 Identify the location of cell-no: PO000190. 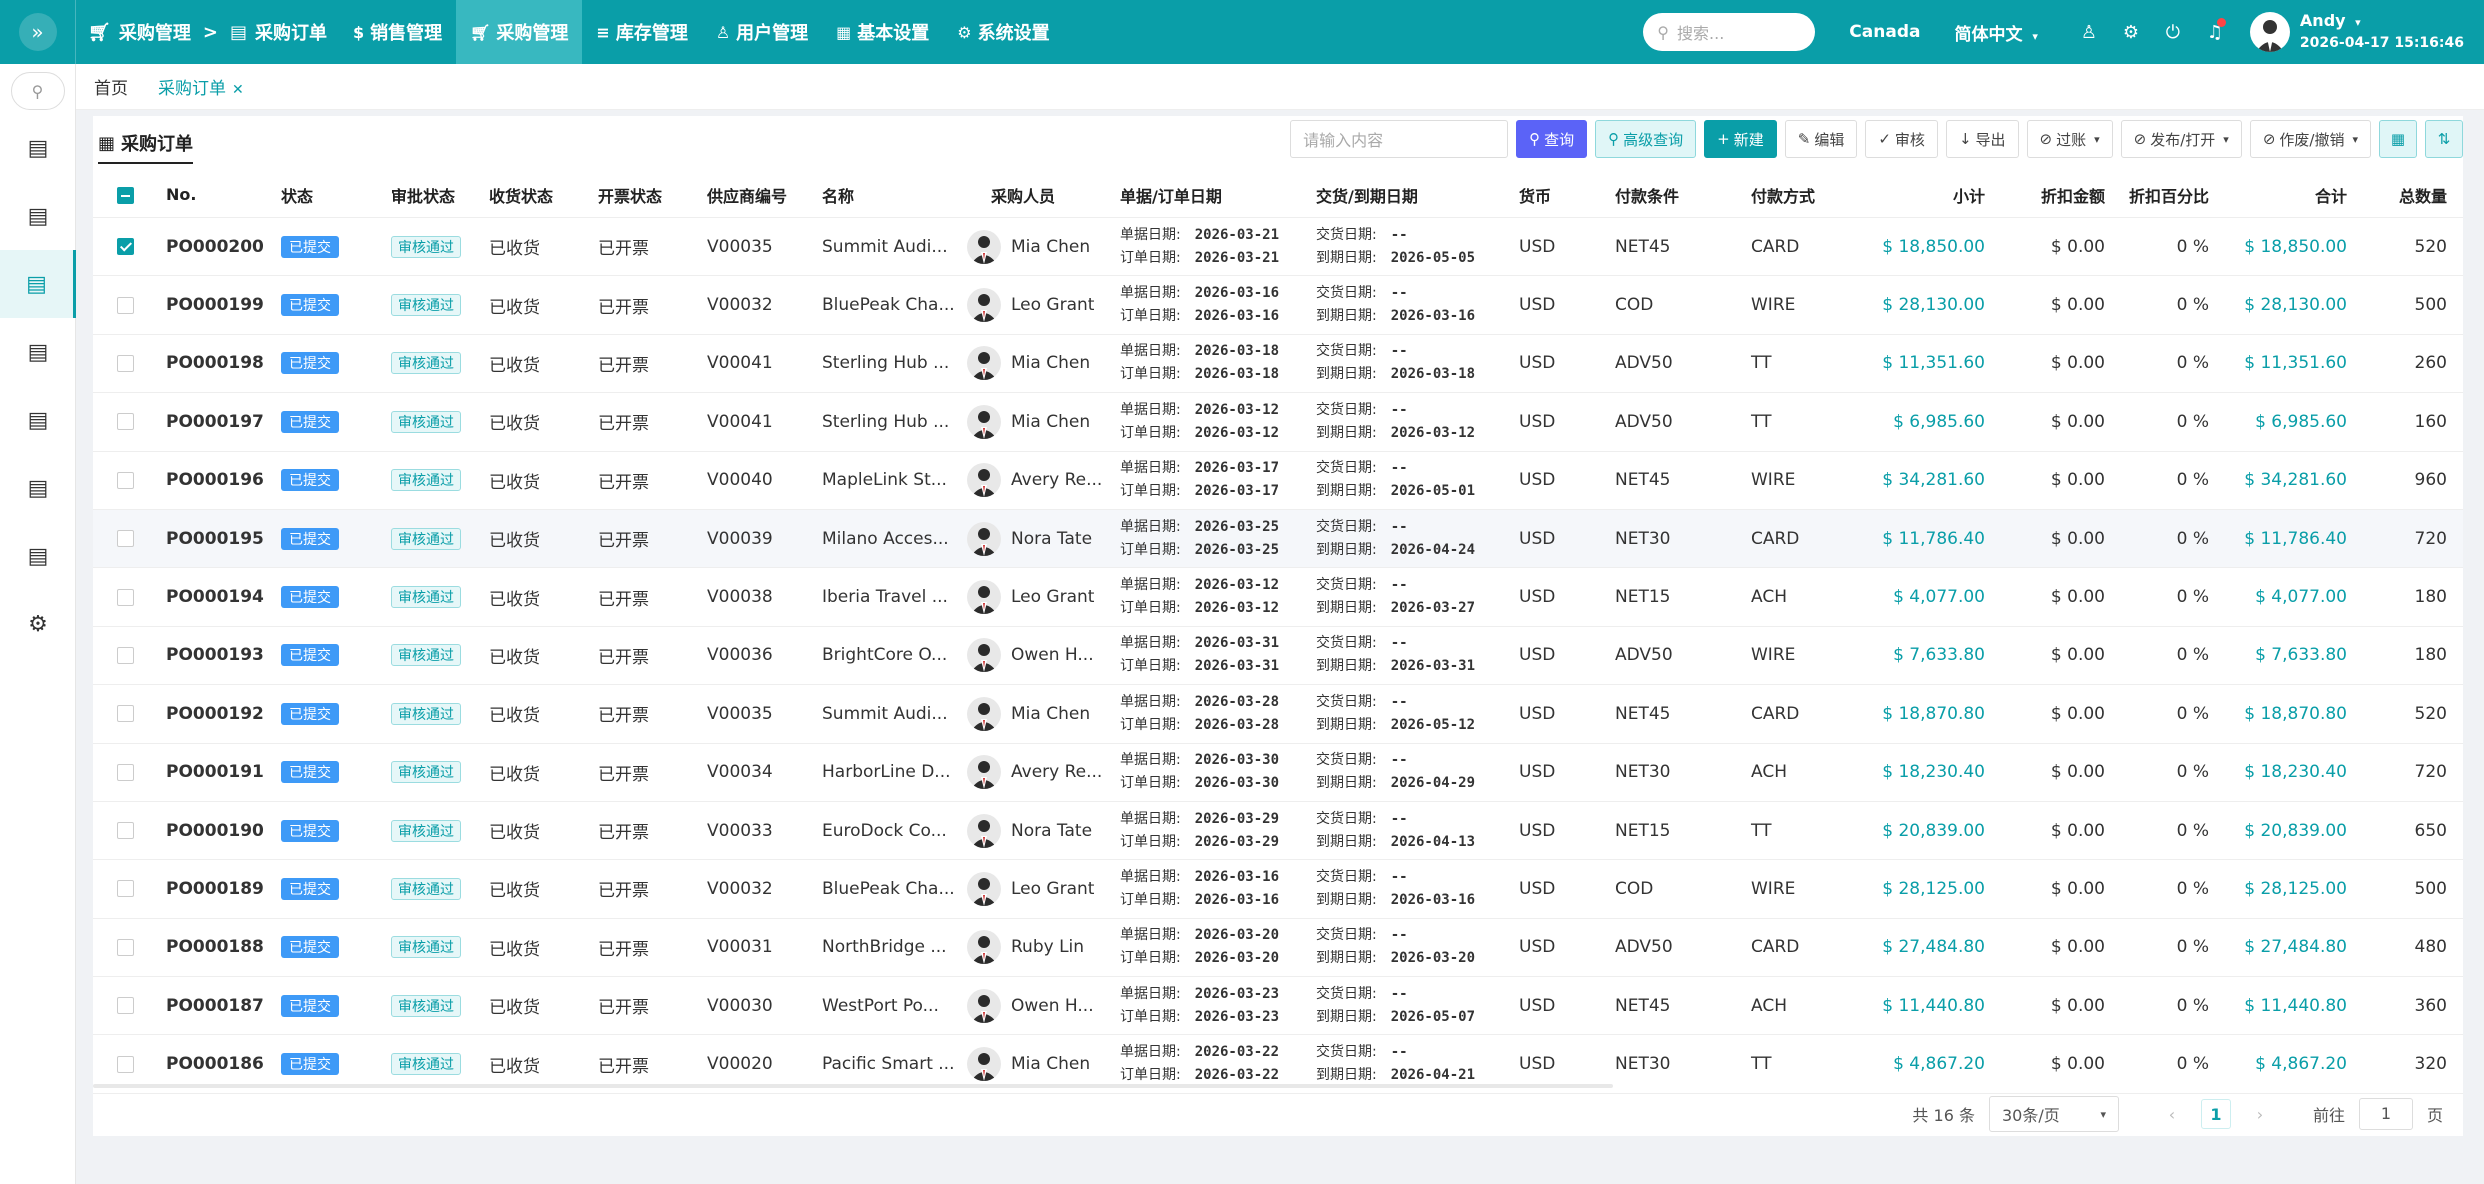
(217, 831).